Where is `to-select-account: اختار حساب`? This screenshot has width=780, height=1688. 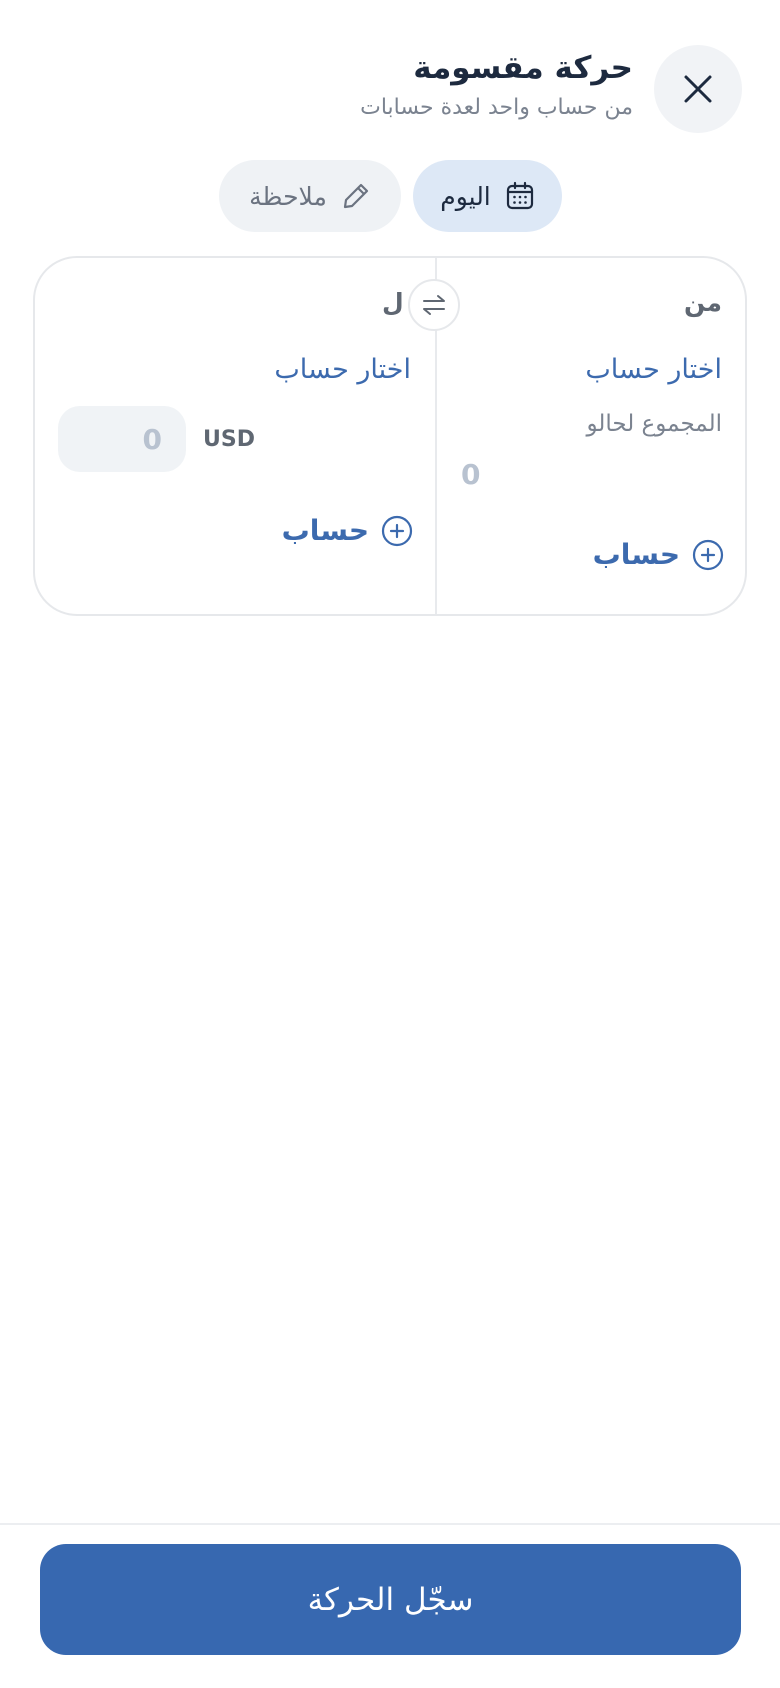 to-select-account: اختار حساب is located at coordinates (342, 369).